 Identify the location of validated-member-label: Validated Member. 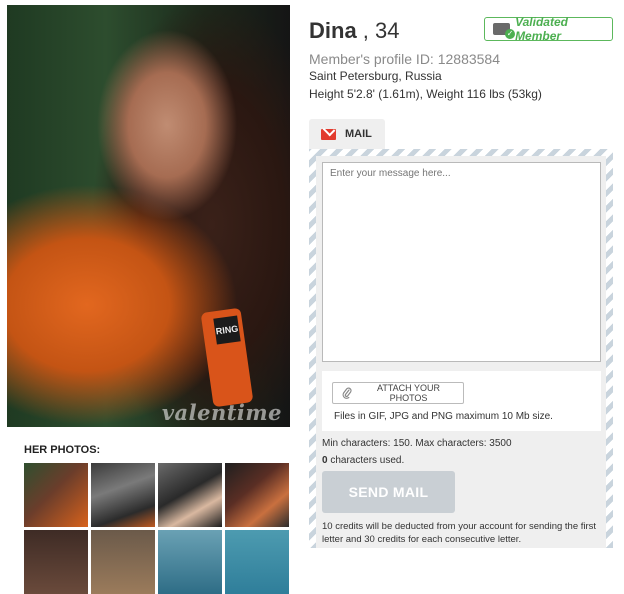
(541, 29).